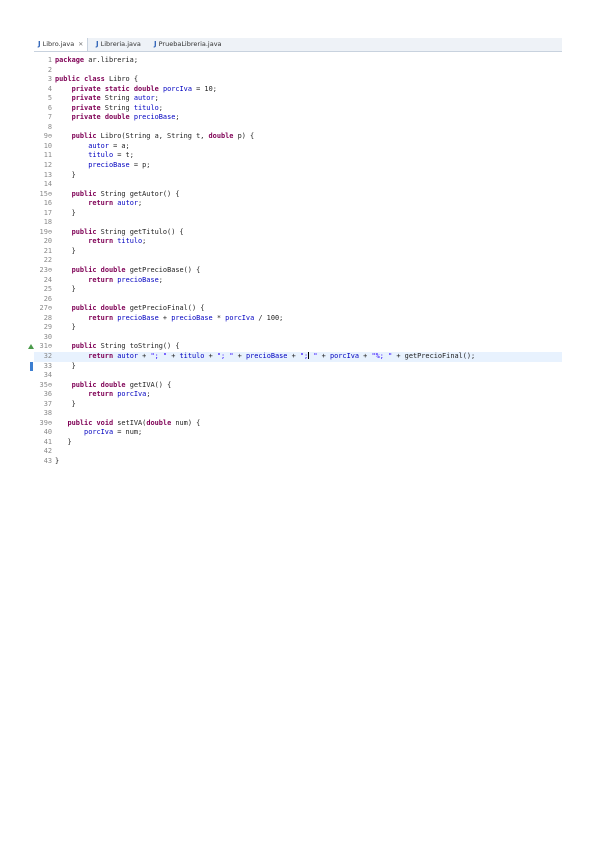 Image resolution: width=599 pixels, height=848 pixels. Describe the element at coordinates (49, 88) in the screenshot. I see `line-number: 4` at that location.